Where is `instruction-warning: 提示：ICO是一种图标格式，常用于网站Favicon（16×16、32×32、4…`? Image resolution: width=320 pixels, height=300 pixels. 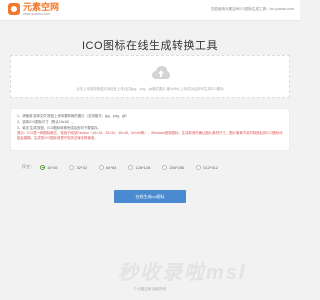 instruction-warning: 提示：ICO是一种图标格式，常用于网站Favicon（16×16、32×32、4… is located at coordinates (150, 135).